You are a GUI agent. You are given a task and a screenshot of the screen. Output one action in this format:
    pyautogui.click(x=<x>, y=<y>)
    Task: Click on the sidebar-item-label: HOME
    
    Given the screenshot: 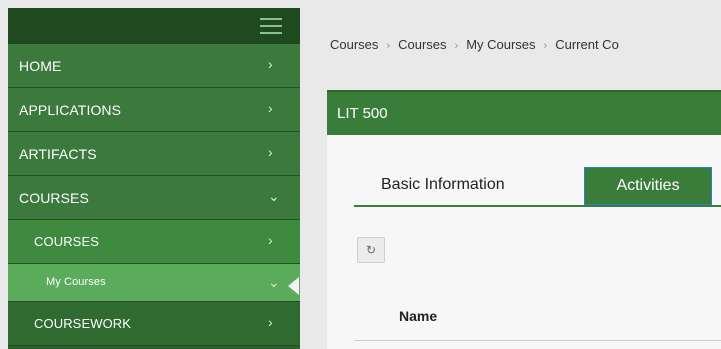 What is the action you would take?
    pyautogui.click(x=40, y=66)
    